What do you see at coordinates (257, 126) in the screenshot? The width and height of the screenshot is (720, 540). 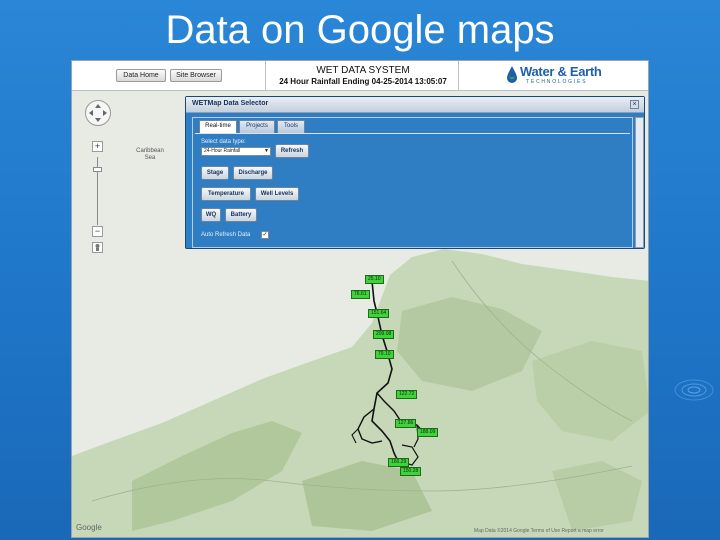 I see `tab-projects: Projects` at bounding box center [257, 126].